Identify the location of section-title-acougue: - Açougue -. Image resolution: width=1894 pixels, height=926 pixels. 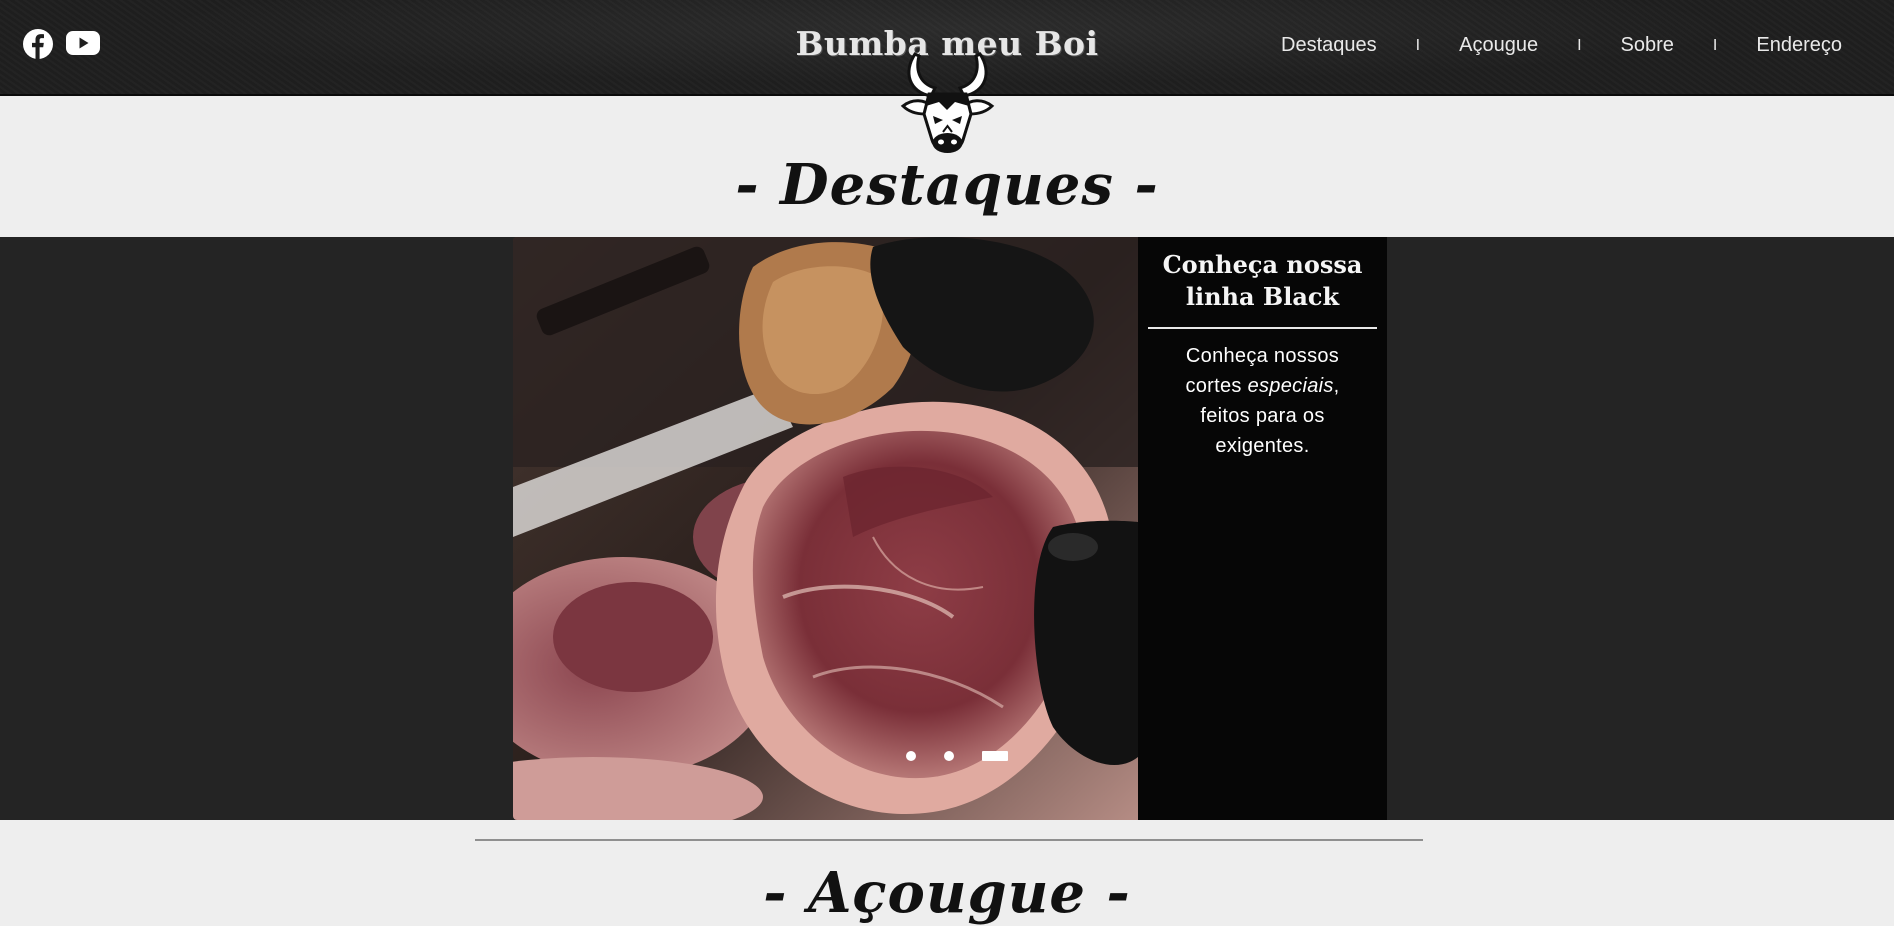
(947, 893).